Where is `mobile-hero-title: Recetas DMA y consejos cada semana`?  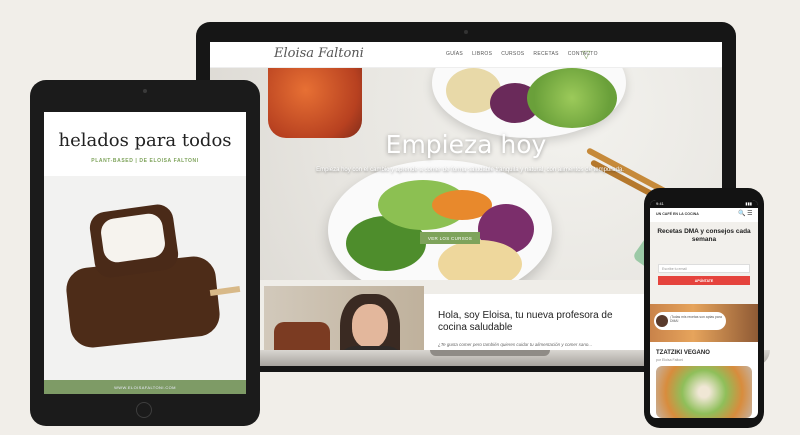 mobile-hero-title: Recetas DMA y consejos cada semana is located at coordinates (704, 235).